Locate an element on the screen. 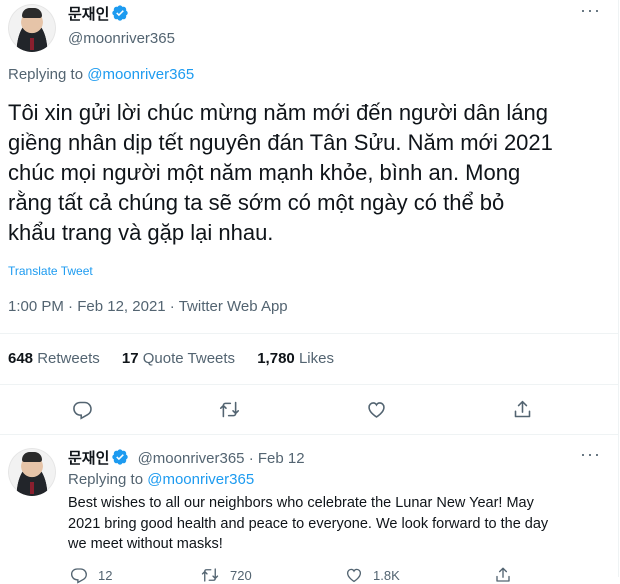  like-button is located at coordinates (376, 409).